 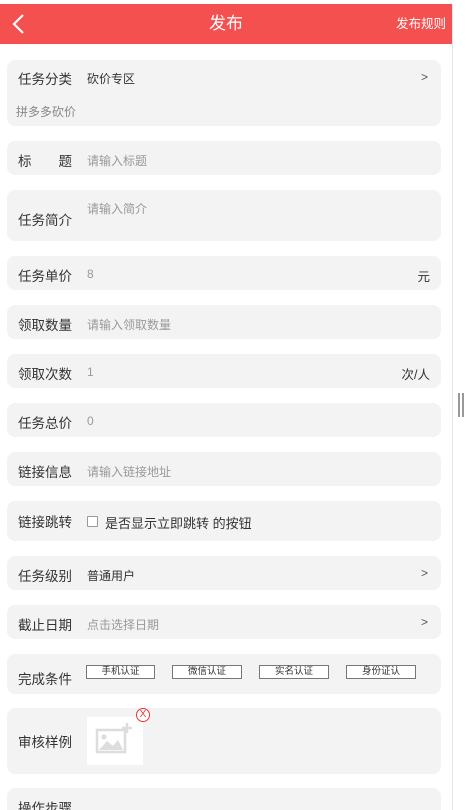 I want to click on total-row: 任务总价 0, so click(x=224, y=420).